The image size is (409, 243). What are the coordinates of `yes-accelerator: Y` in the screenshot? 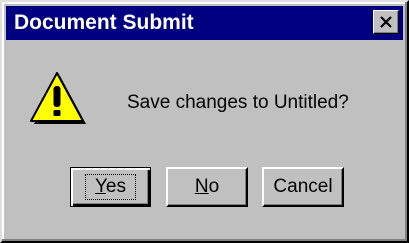 It's located at (100, 186).